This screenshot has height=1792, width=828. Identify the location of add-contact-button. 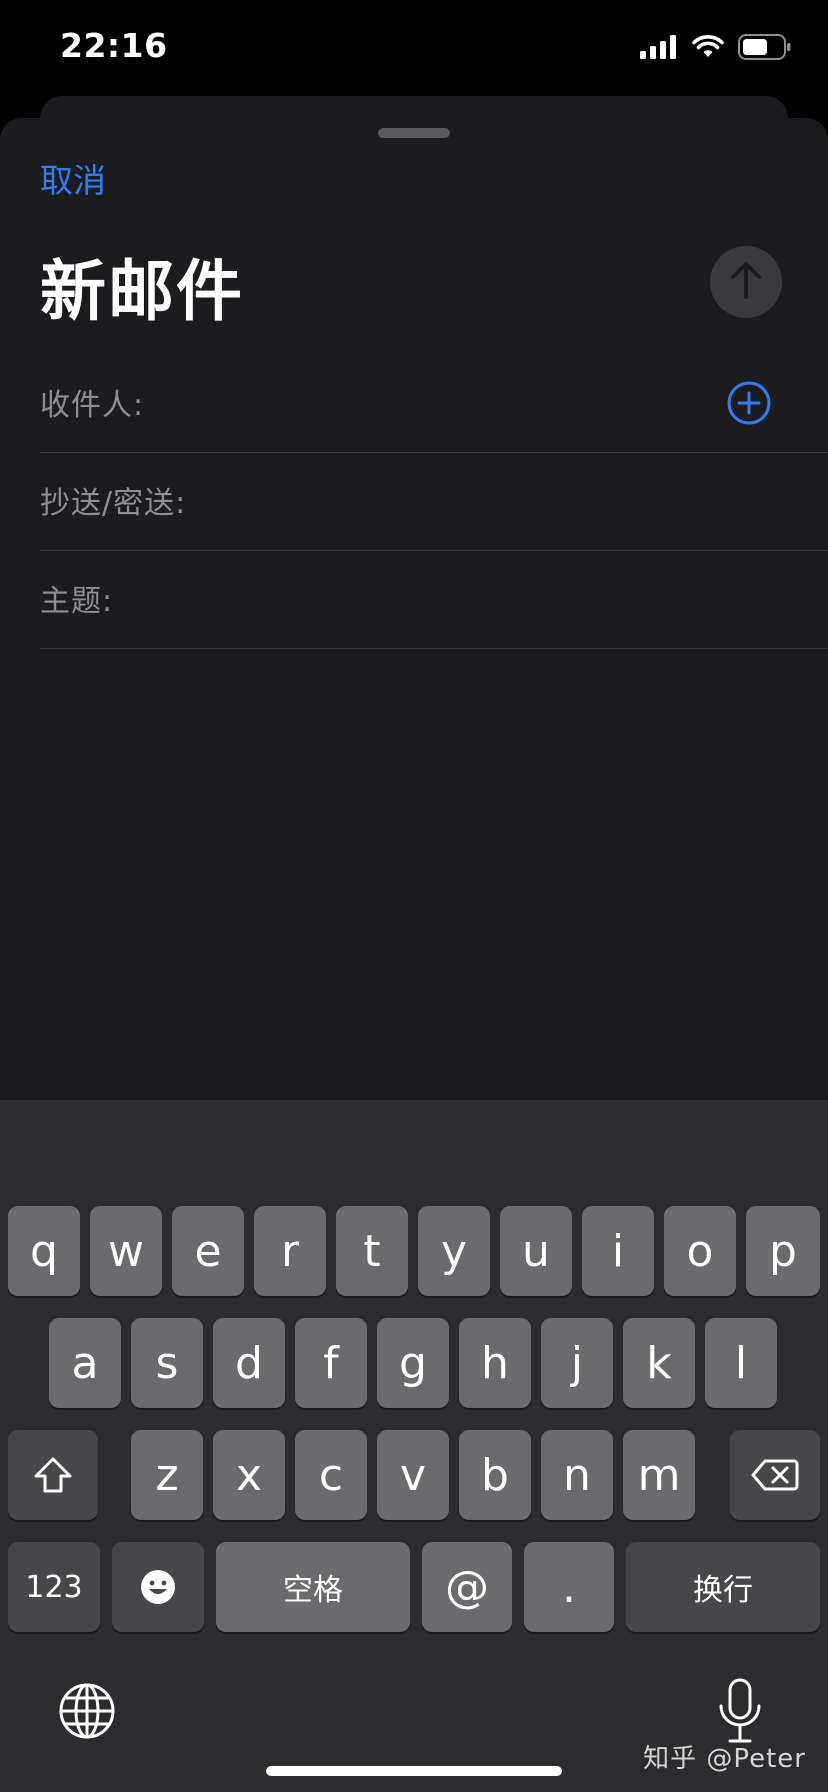
(749, 403).